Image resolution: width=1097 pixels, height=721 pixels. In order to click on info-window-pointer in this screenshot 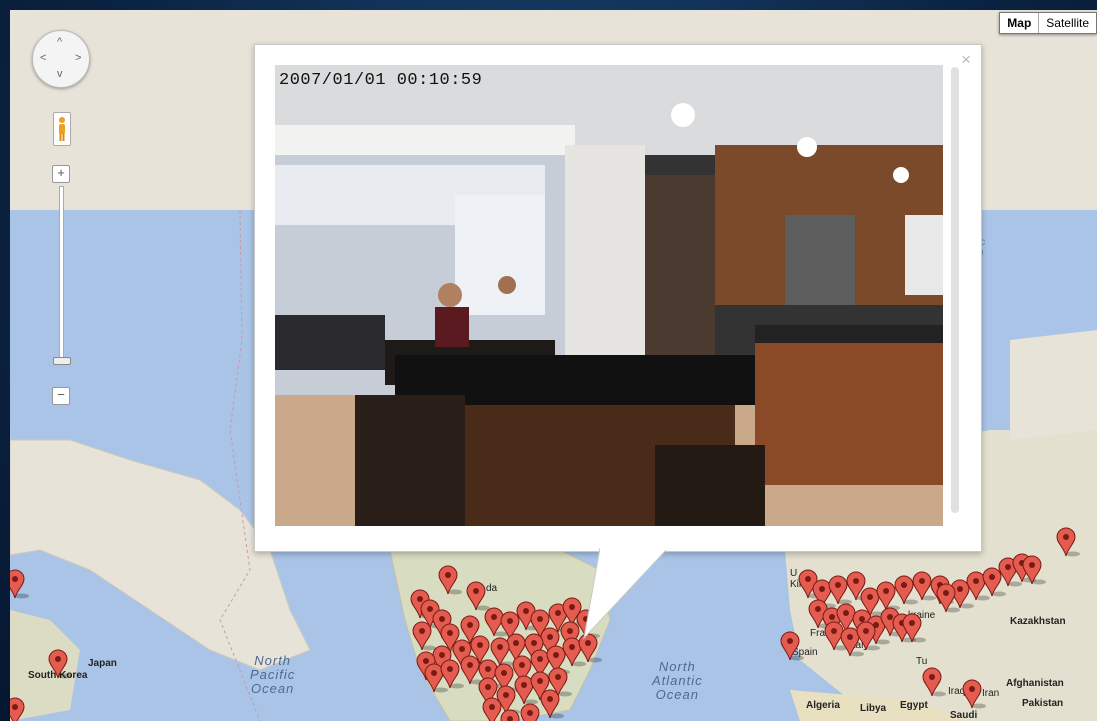, I will do `click(626, 594)`.